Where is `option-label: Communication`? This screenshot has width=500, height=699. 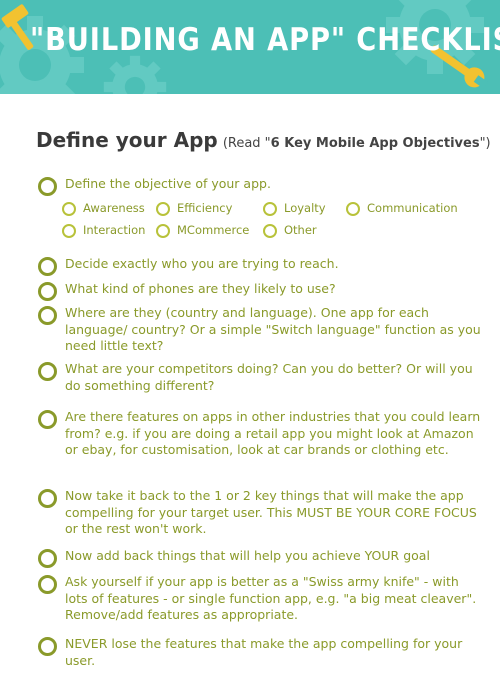
option-label: Communication is located at coordinates (412, 208).